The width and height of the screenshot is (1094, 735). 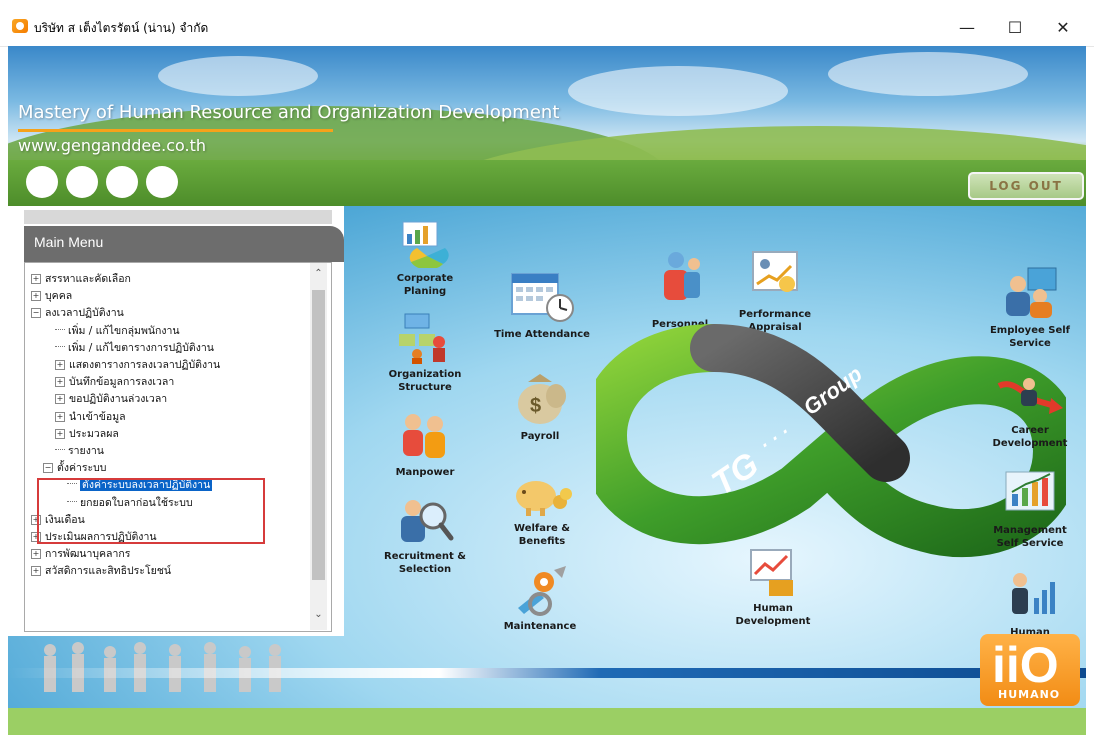 What do you see at coordinates (542, 591) in the screenshot?
I see `wrench-gear-icon` at bounding box center [542, 591].